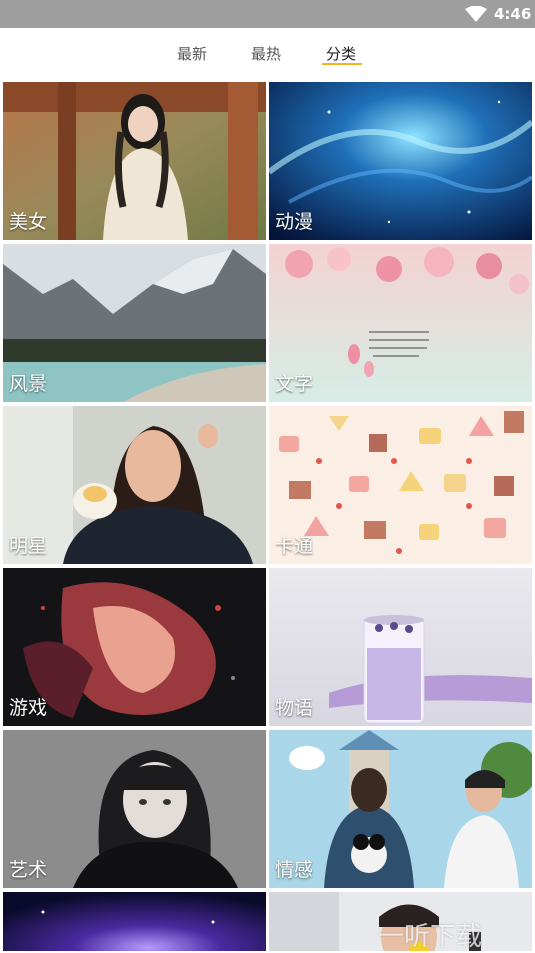 The height and width of the screenshot is (953, 535). I want to click on category-label: 卡通, so click(294, 546).